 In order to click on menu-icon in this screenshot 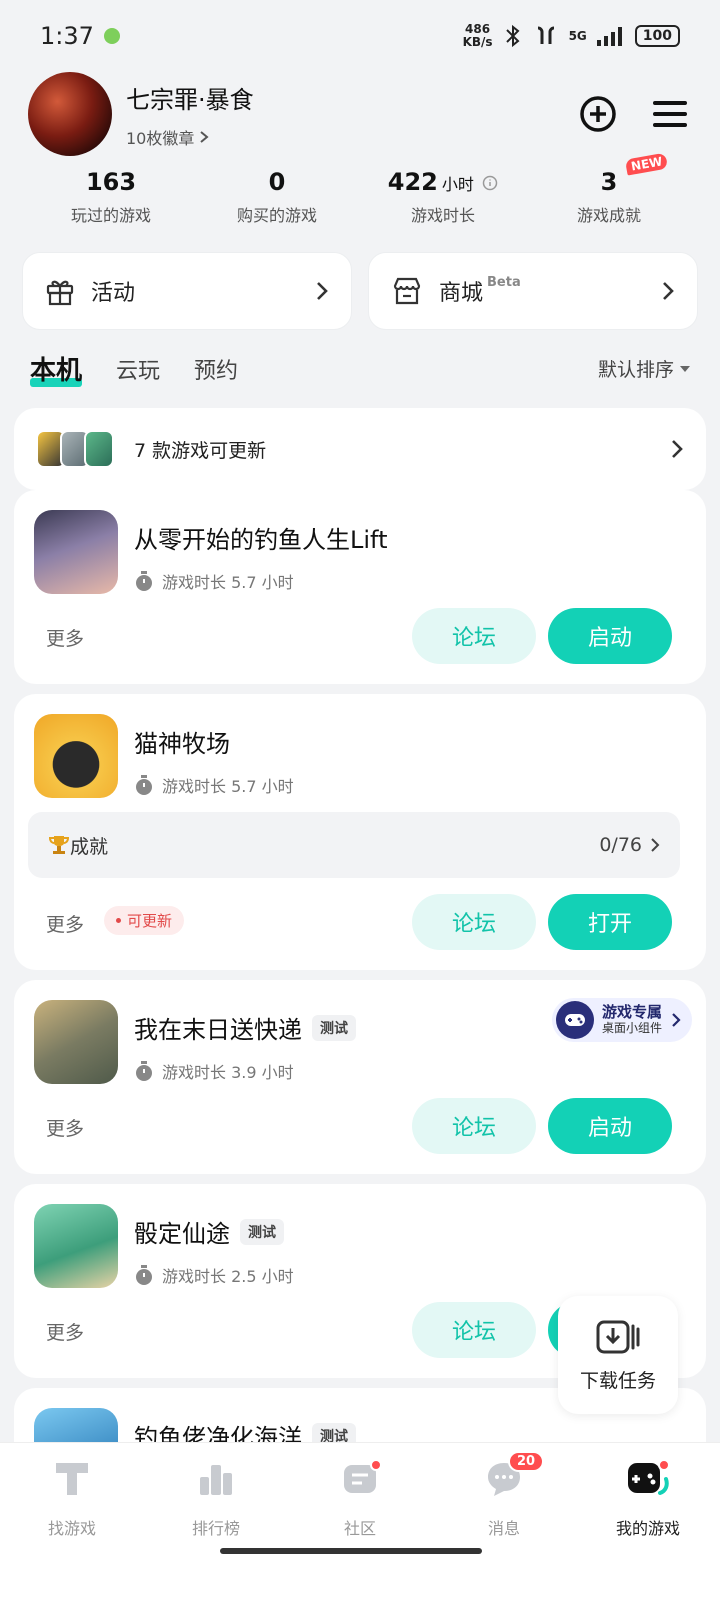, I will do `click(670, 114)`.